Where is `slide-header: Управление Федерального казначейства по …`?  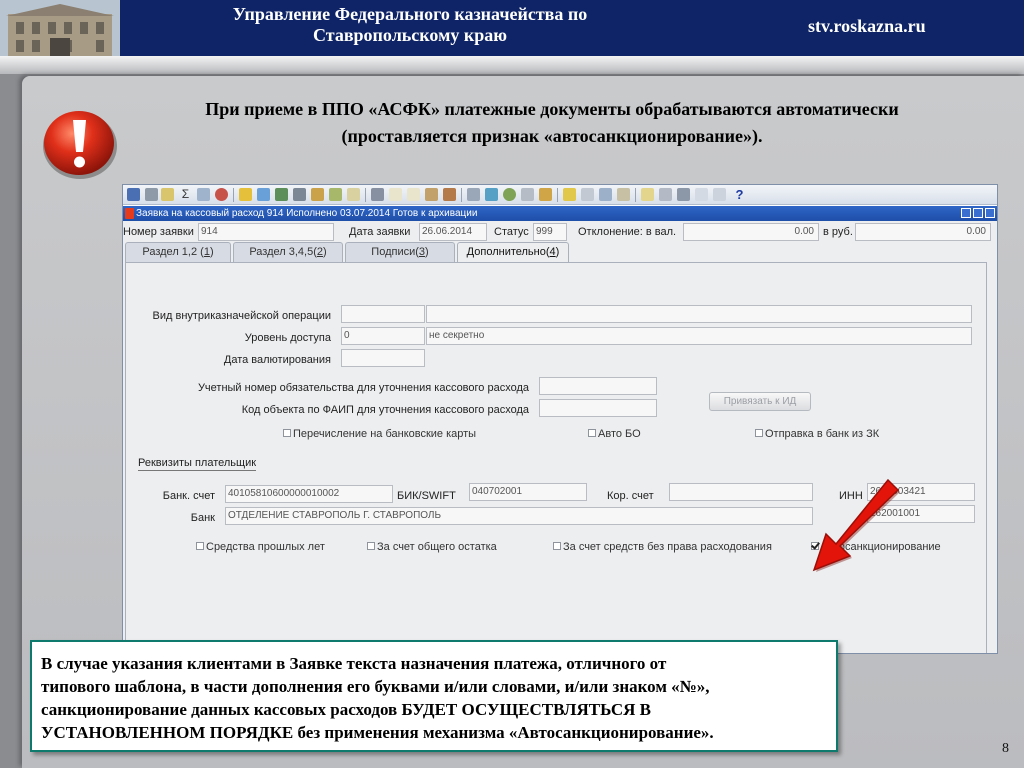 slide-header: Управление Федерального казначейства по … is located at coordinates (512, 28).